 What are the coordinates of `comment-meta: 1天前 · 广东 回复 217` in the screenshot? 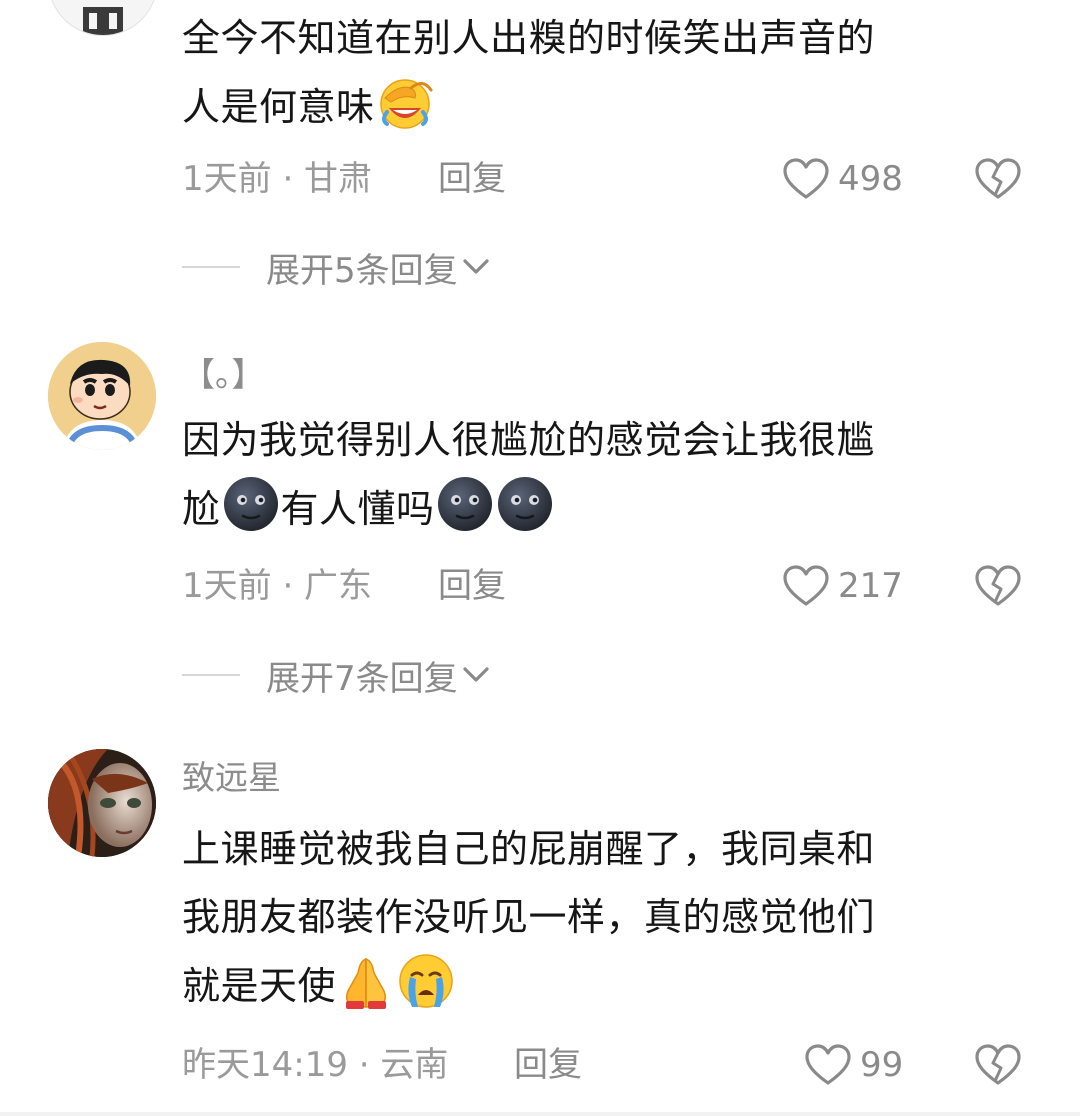 It's located at (612, 586).